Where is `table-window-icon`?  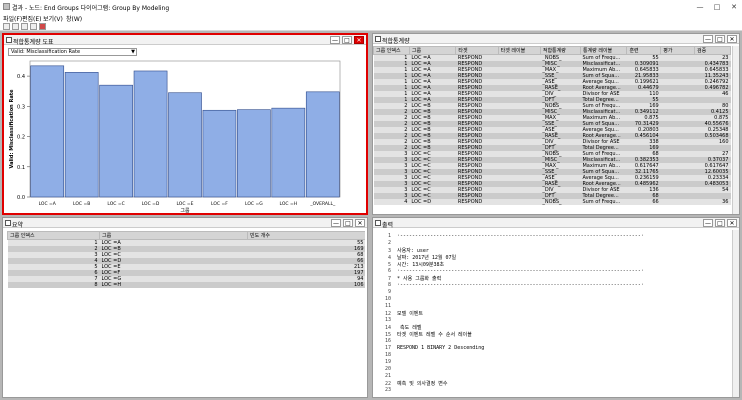 table-window-icon is located at coordinates (378, 39).